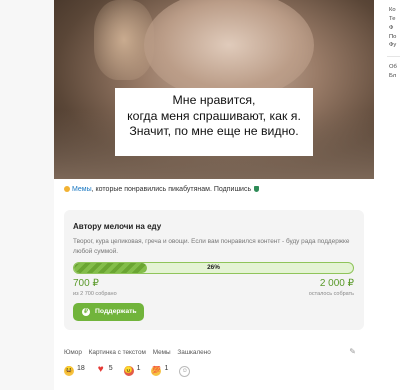 This screenshot has width=400, height=390. Describe the element at coordinates (82, 189) in the screenshot. I see `community-link: Мемы` at that location.